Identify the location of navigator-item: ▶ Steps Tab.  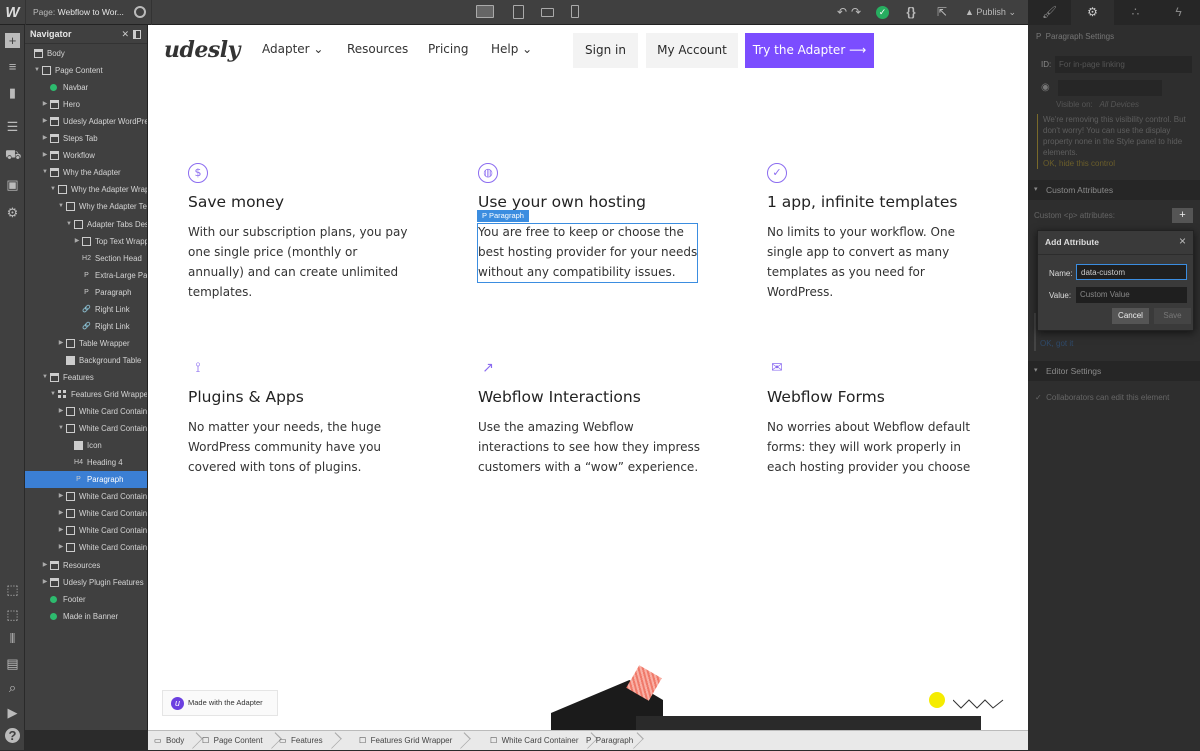
(86, 138).